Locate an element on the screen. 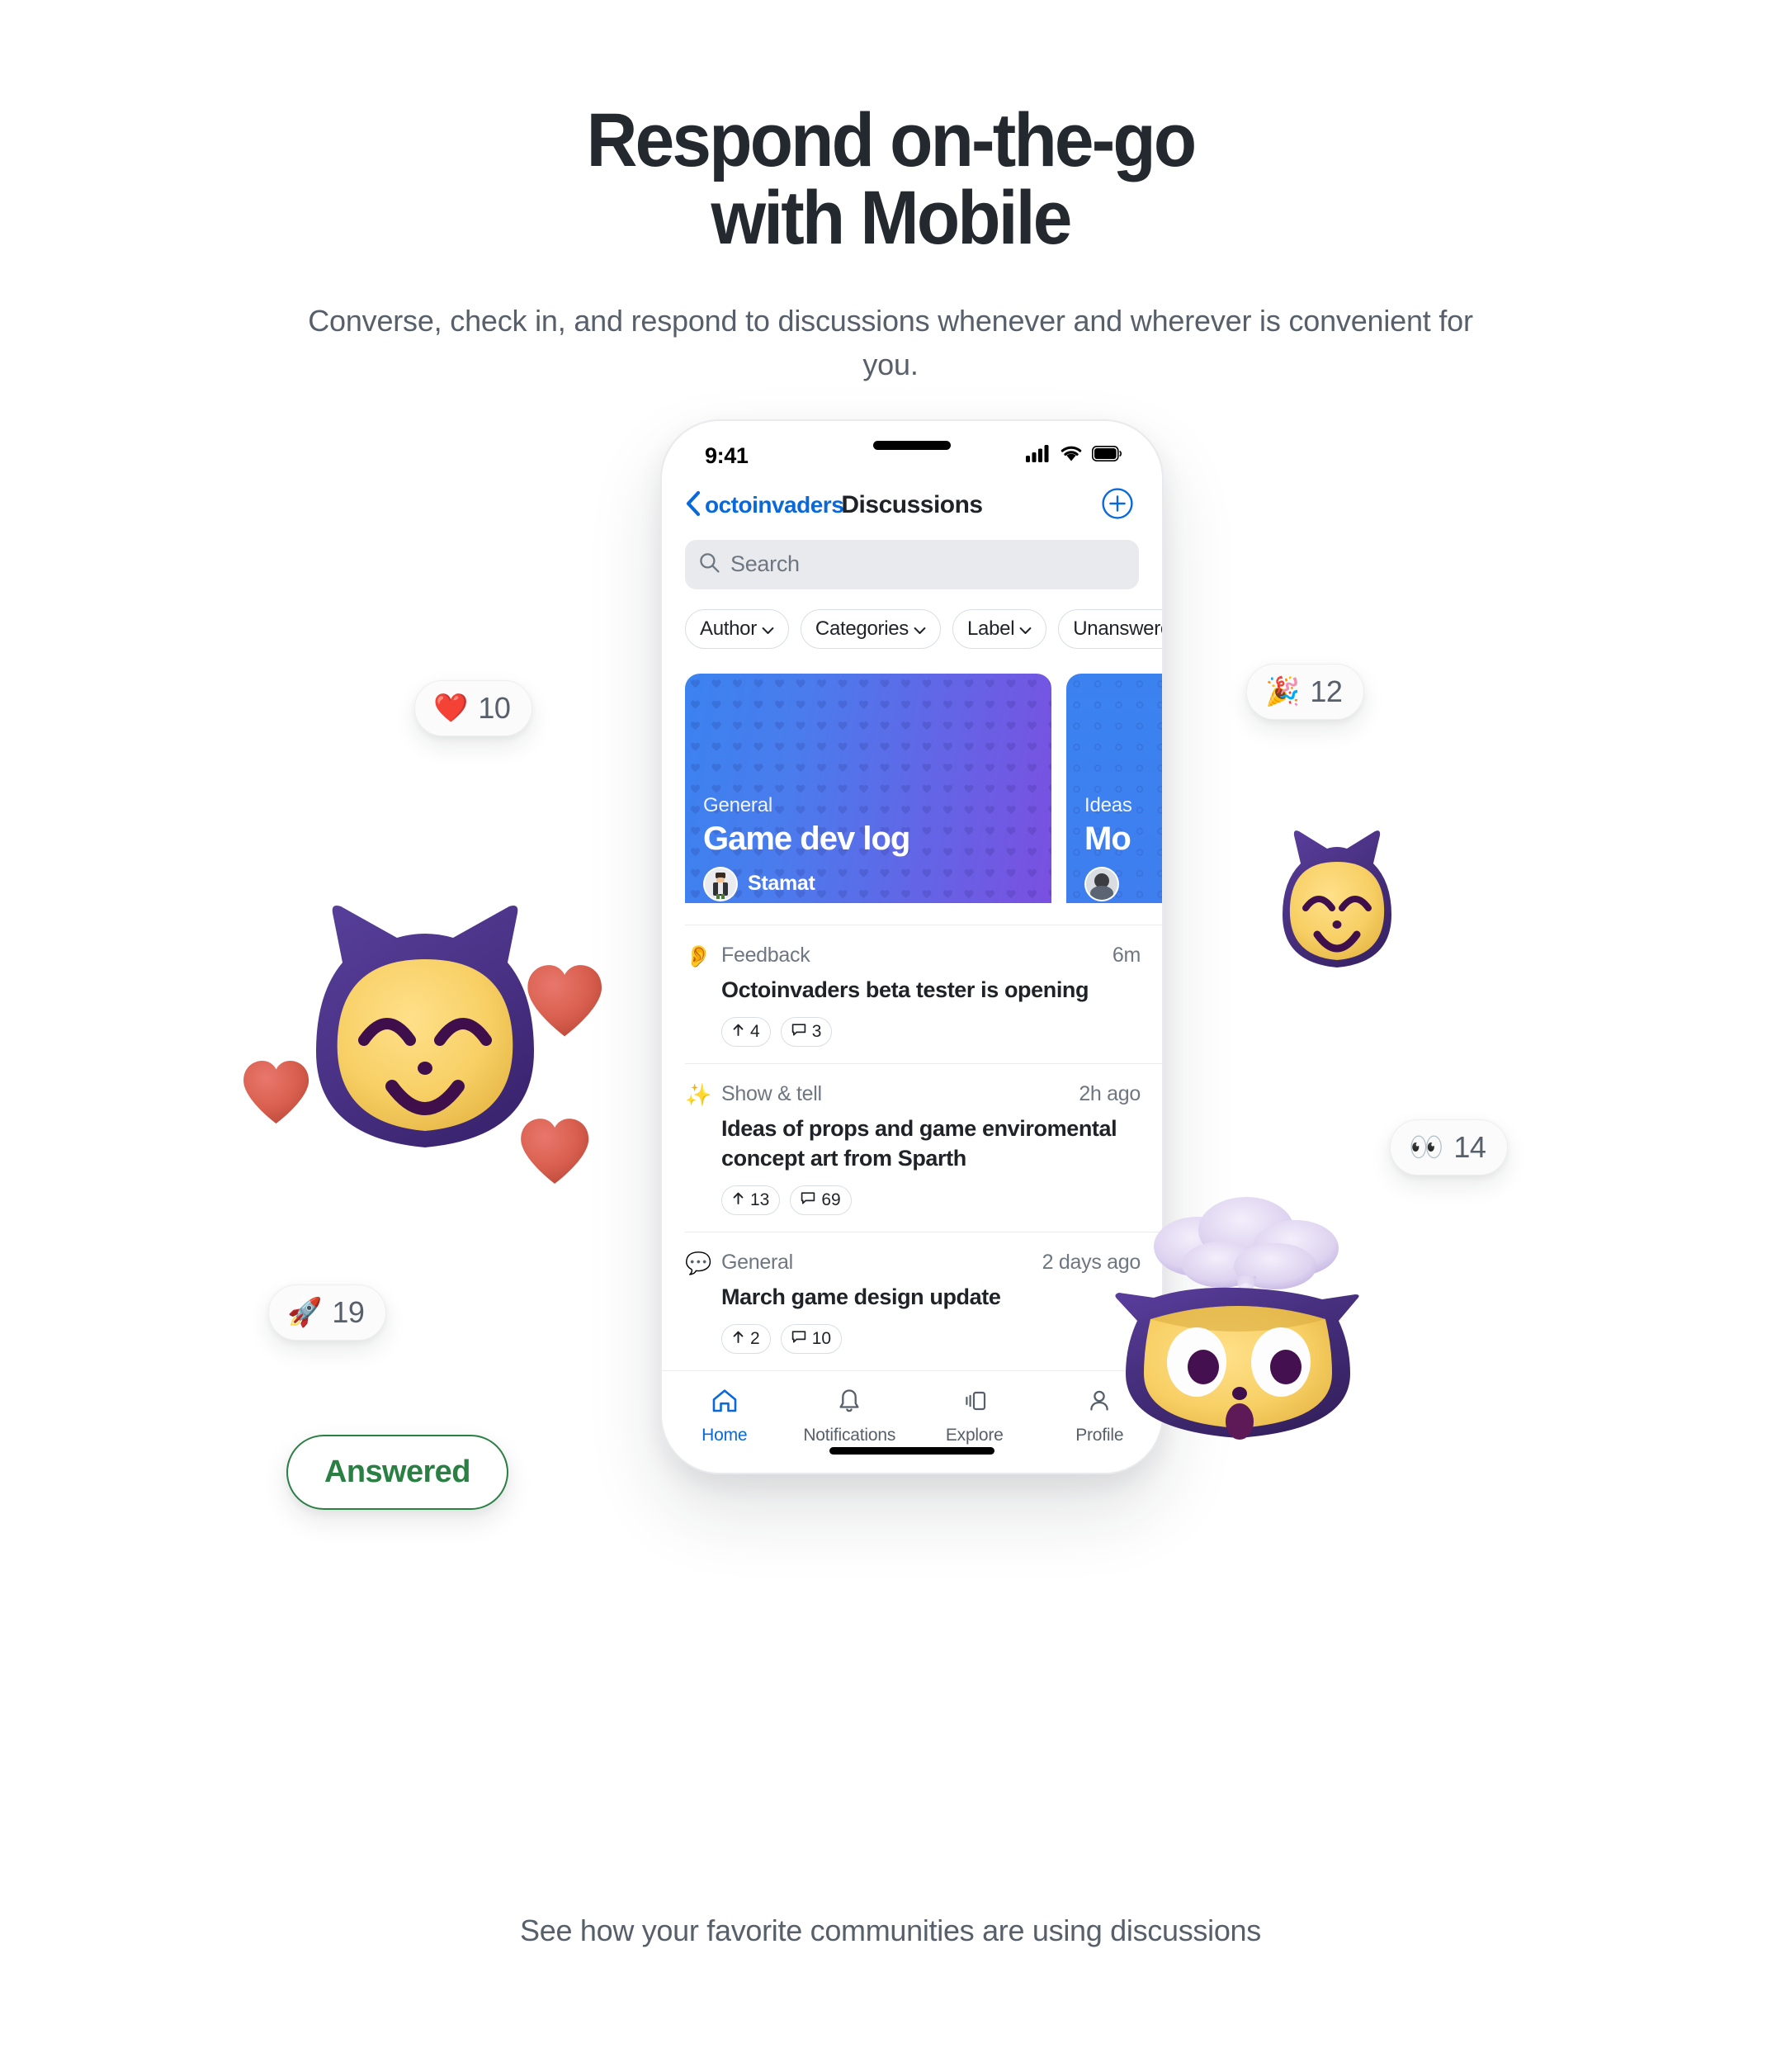  featured-card-title: Mo is located at coordinates (1107, 838).